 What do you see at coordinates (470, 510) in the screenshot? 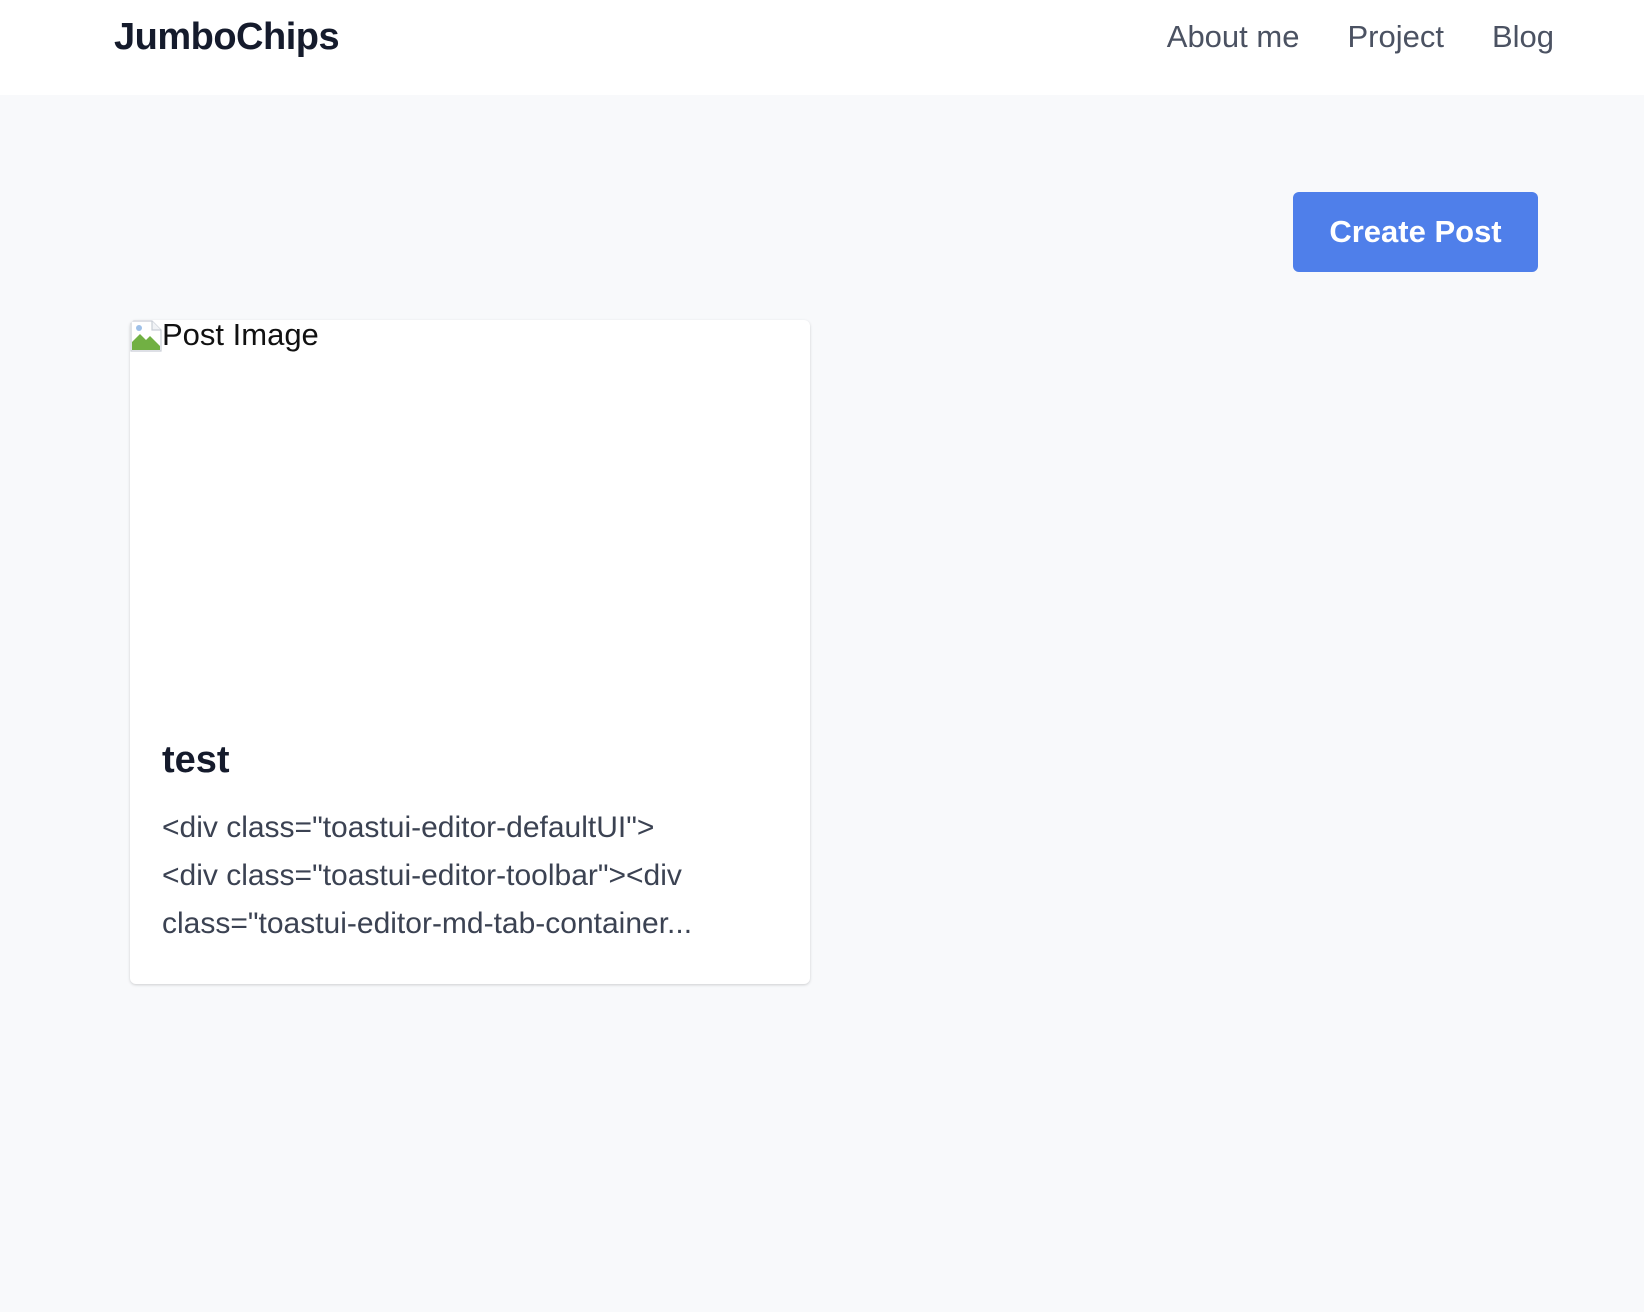
I see `post-image: Post Image` at bounding box center [470, 510].